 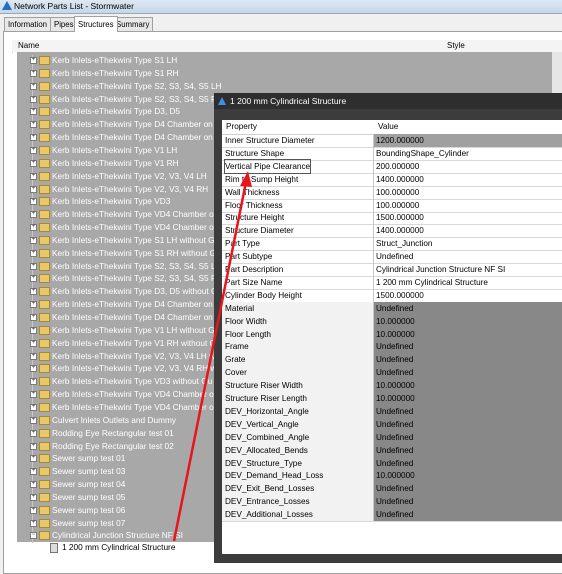 I want to click on property-row: Cylinder Body Height 1500.000000, so click(x=392, y=295).